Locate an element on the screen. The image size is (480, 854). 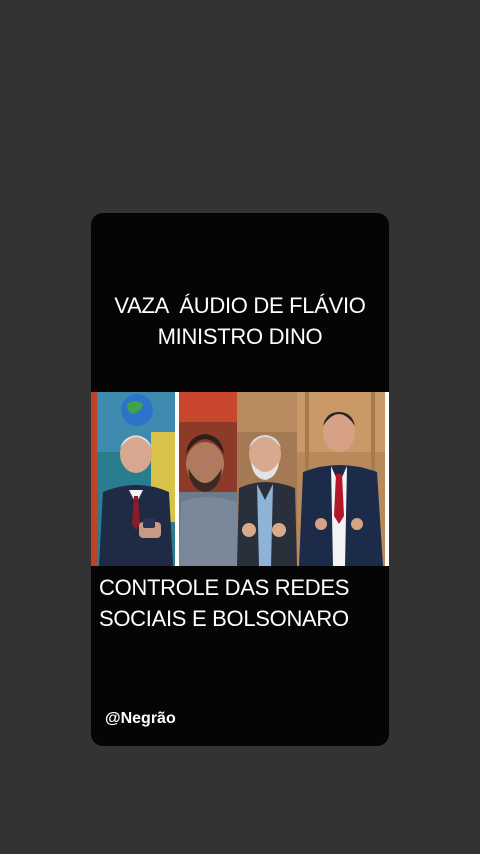
headline-bottom-line-1: CONTROLE DAS REDES is located at coordinates (224, 587).